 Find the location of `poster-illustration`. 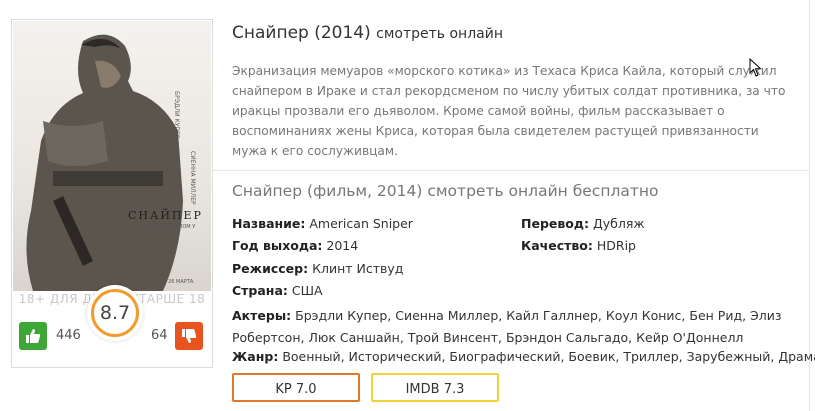

poster-illustration is located at coordinates (104, 162).